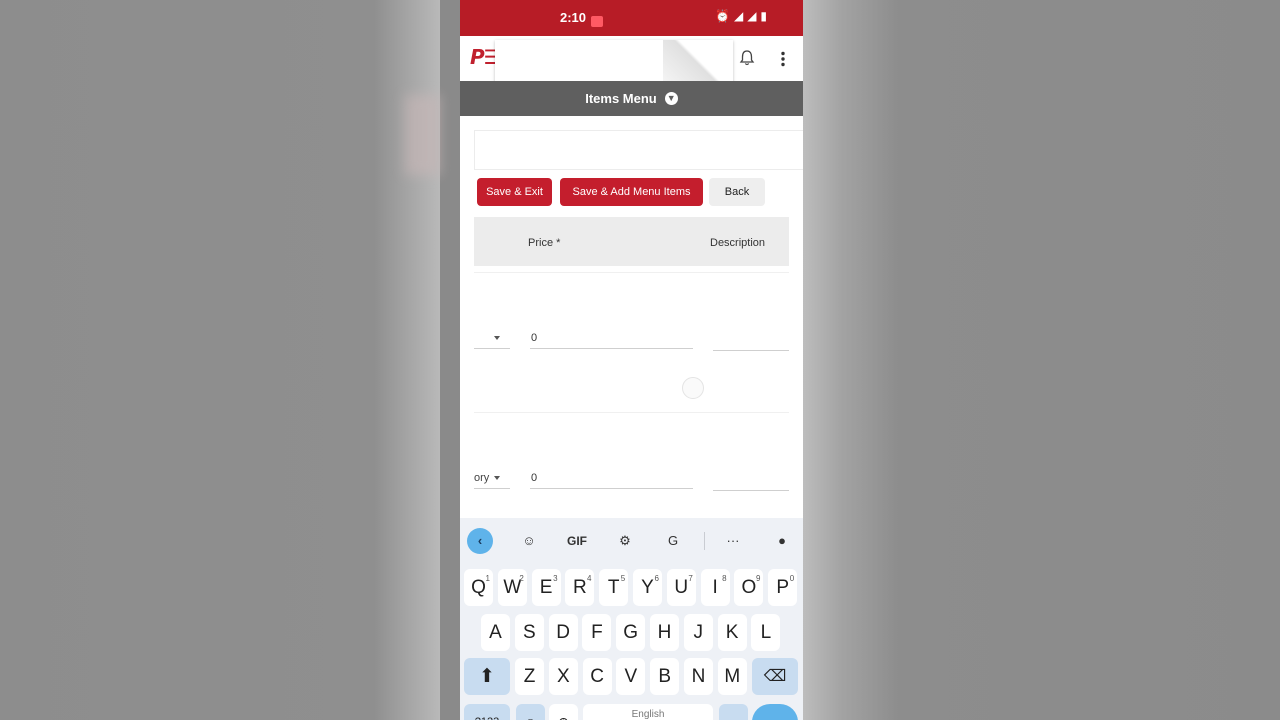 This screenshot has width=1280, height=720. I want to click on key-t: T5, so click(614, 587).